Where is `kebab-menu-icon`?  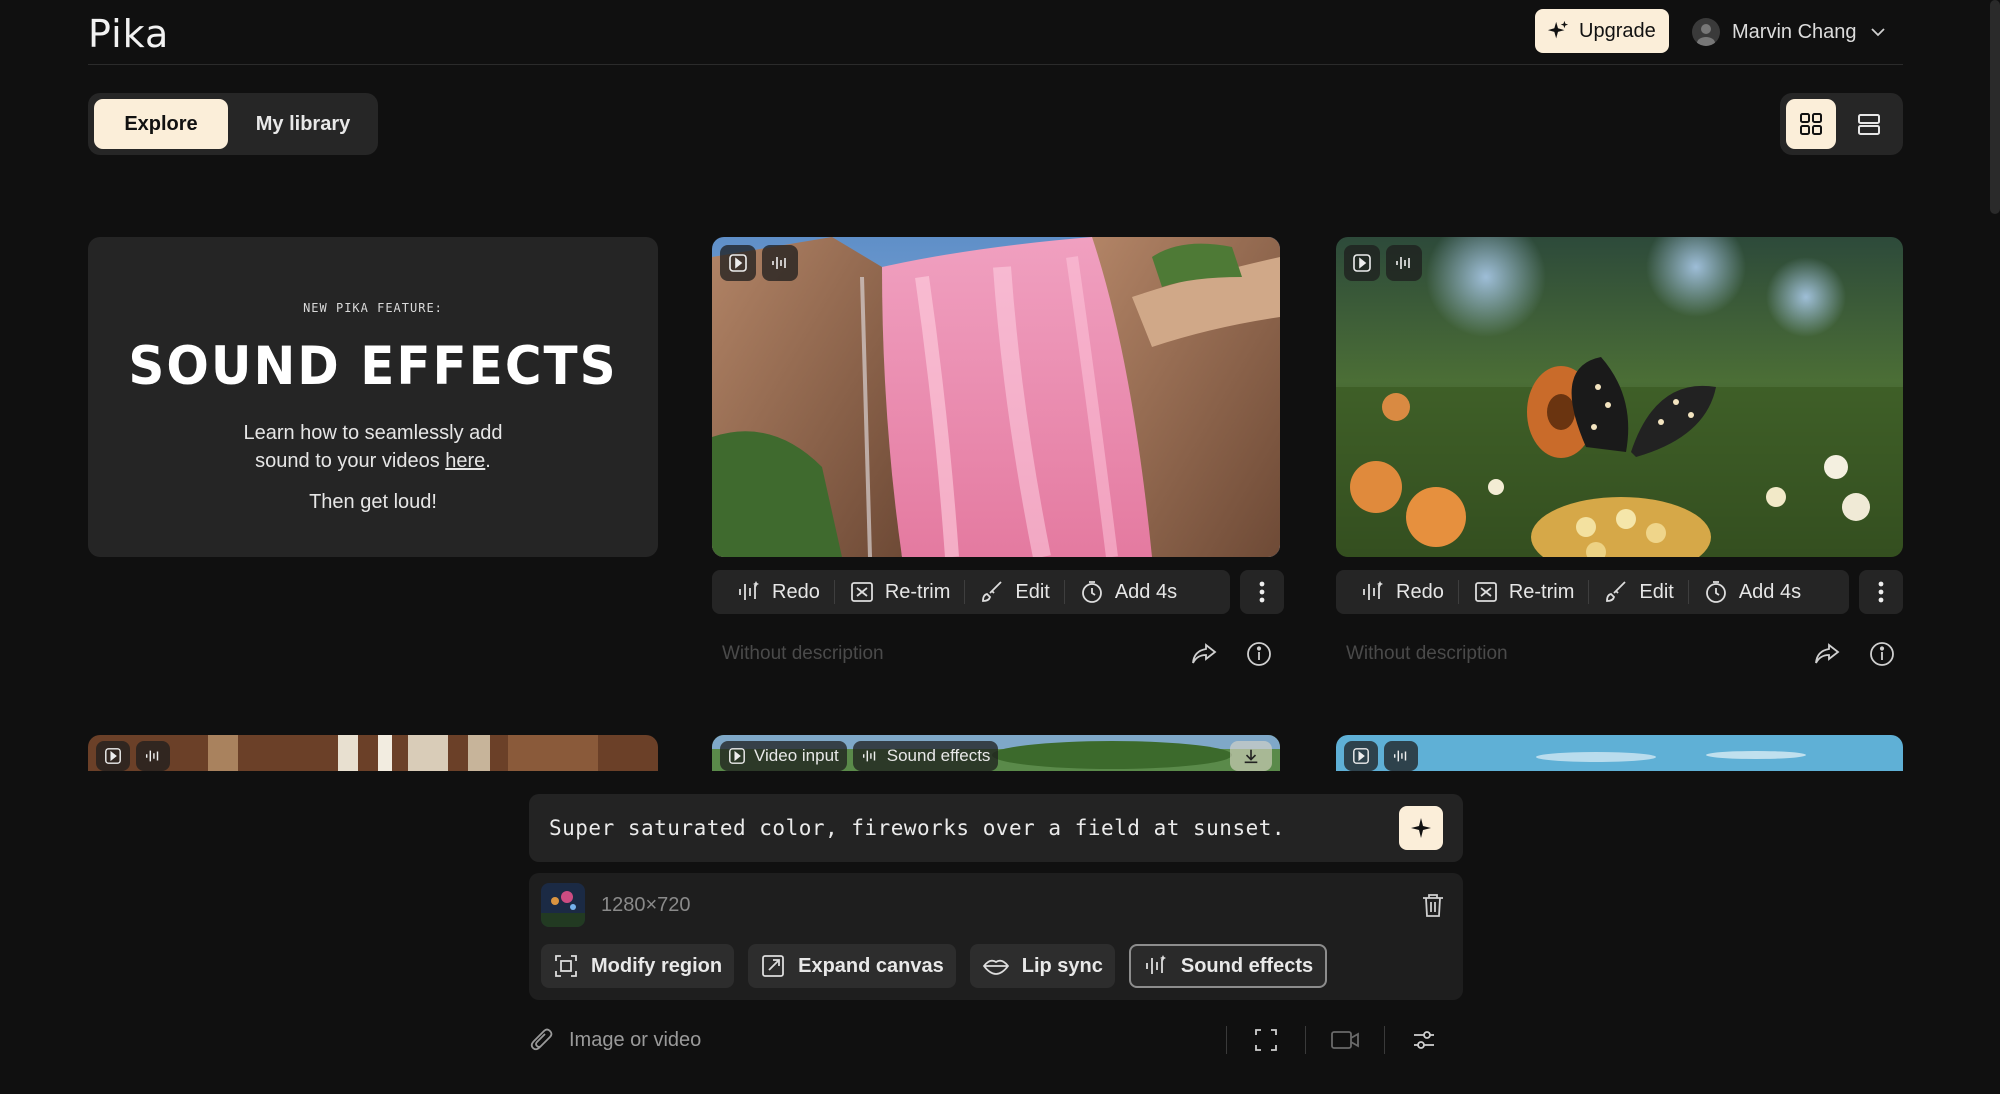
kebab-menu-icon is located at coordinates (1881, 592).